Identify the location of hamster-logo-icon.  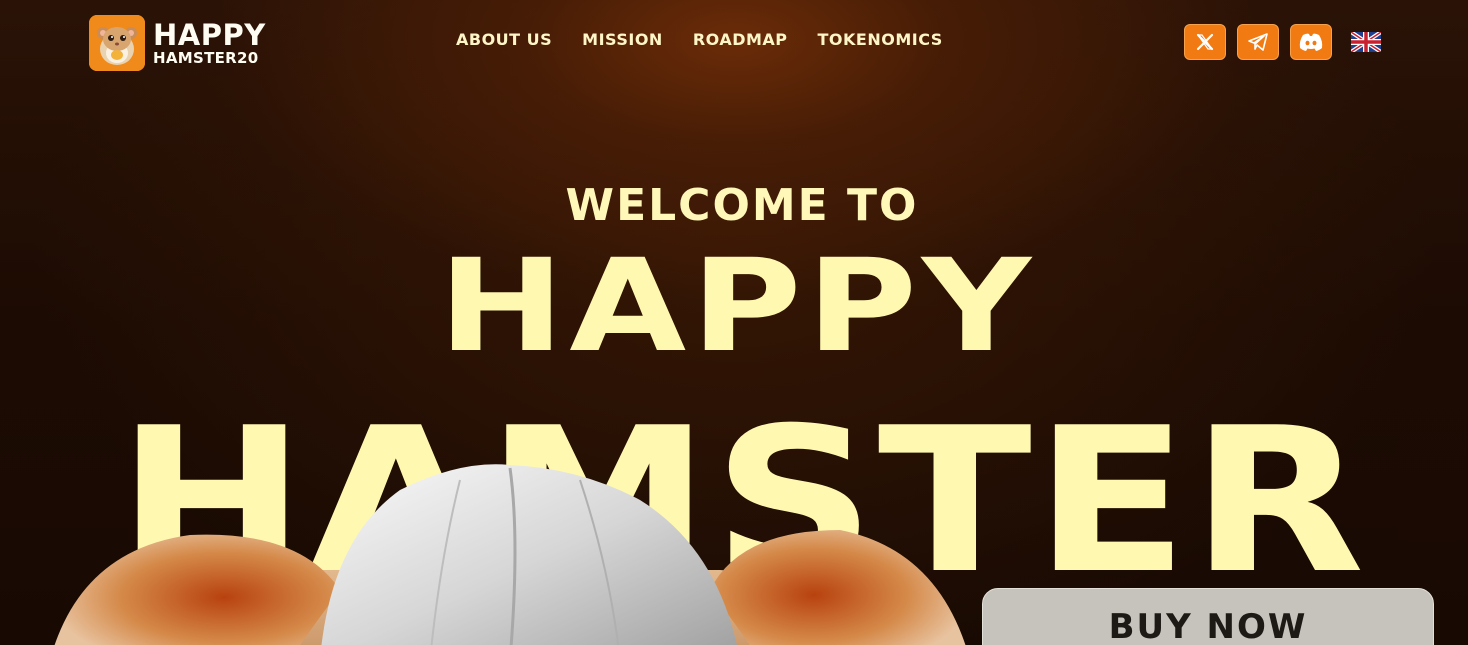
(117, 43).